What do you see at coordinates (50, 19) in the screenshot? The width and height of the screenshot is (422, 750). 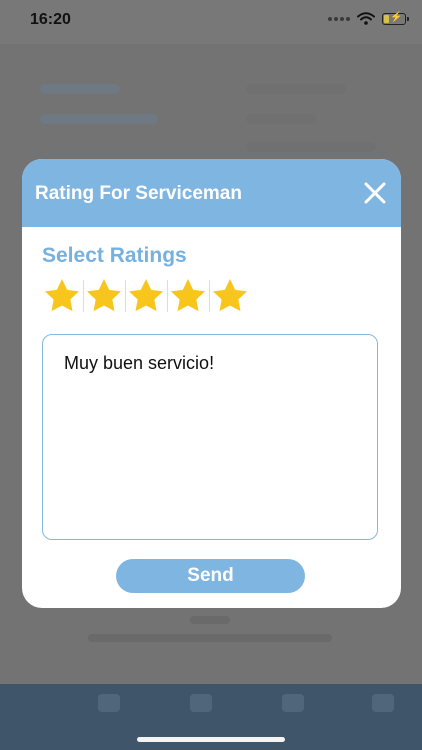 I see `status-time: 16:20` at bounding box center [50, 19].